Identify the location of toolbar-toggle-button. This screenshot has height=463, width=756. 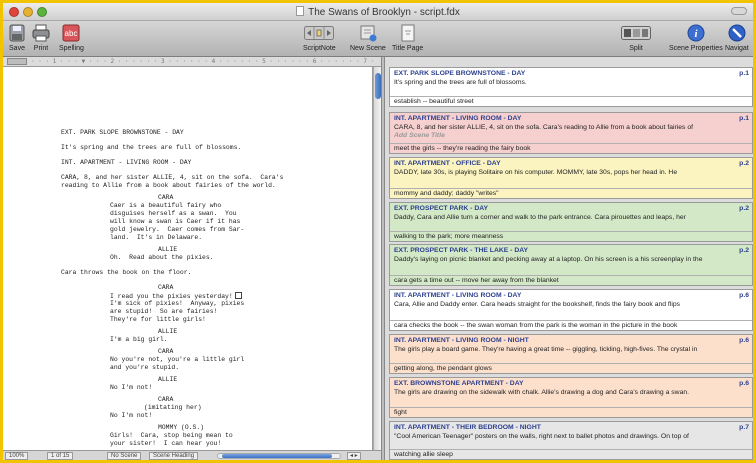
(739, 11).